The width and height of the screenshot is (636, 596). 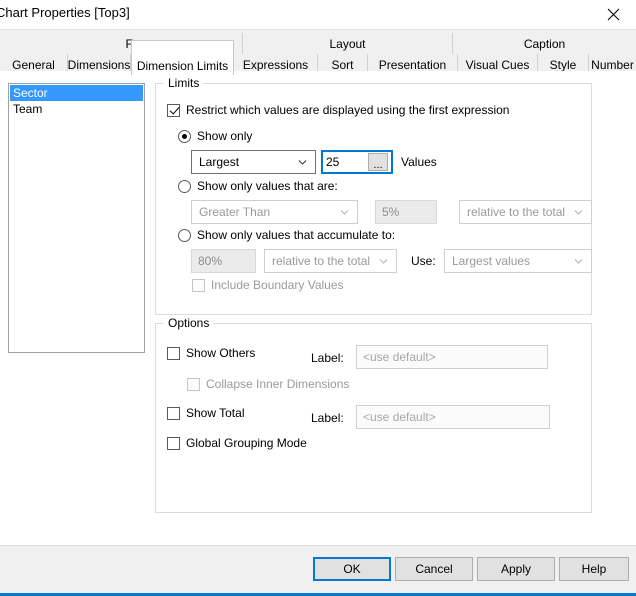 I want to click on comparison-amount-input: 5%, so click(x=406, y=212).